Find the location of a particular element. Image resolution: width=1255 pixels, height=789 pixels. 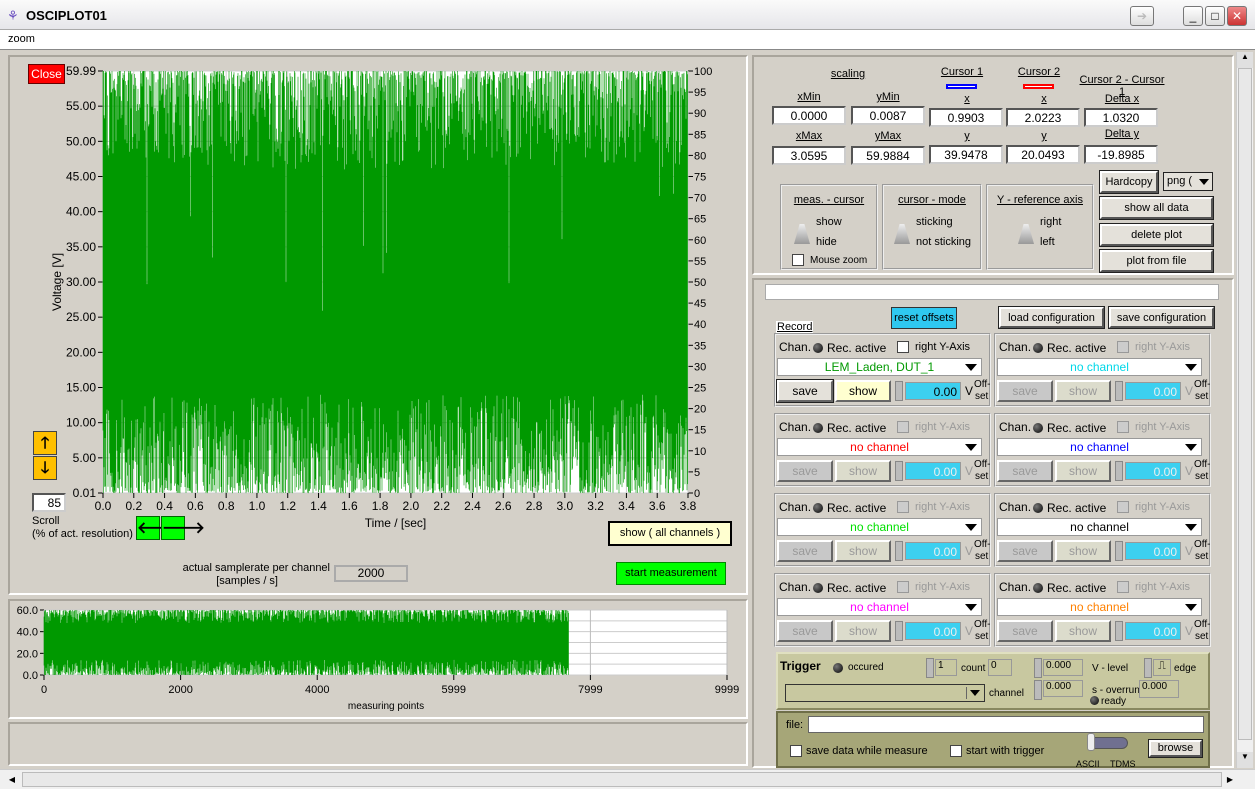

minimize-button: _ is located at coordinates (1193, 16).